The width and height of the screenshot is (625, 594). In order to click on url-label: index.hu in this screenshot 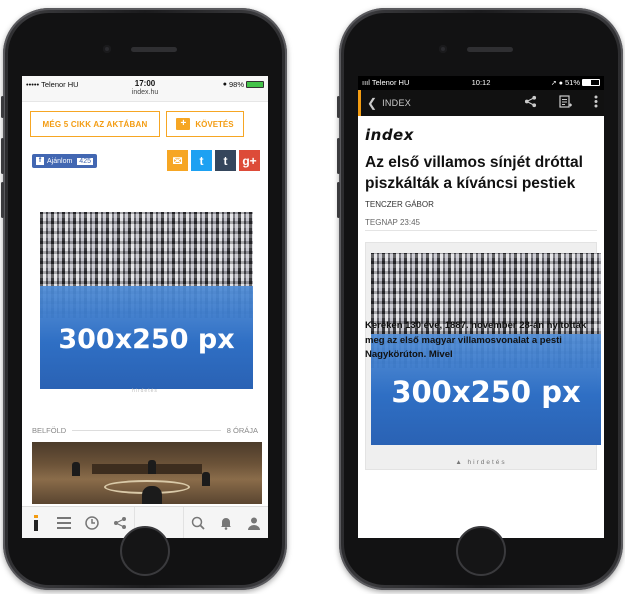, I will do `click(145, 92)`.